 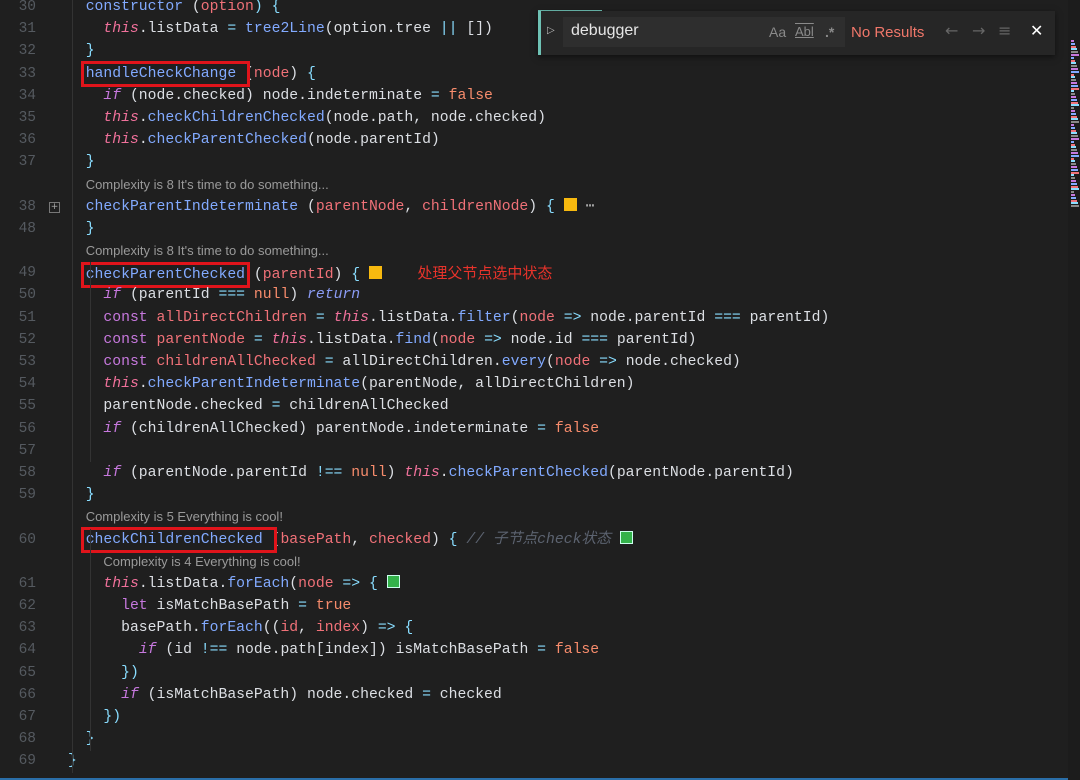 I want to click on code-text: basePath.forEach((id, index) => {, so click(x=240, y=628).